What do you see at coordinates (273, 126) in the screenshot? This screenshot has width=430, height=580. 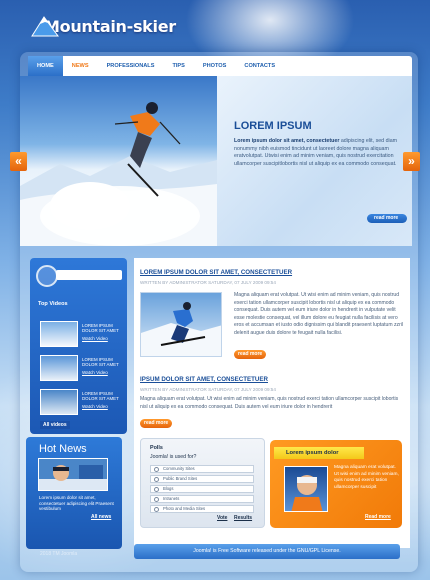 I see `hero-title: LOREM IPSUM` at bounding box center [273, 126].